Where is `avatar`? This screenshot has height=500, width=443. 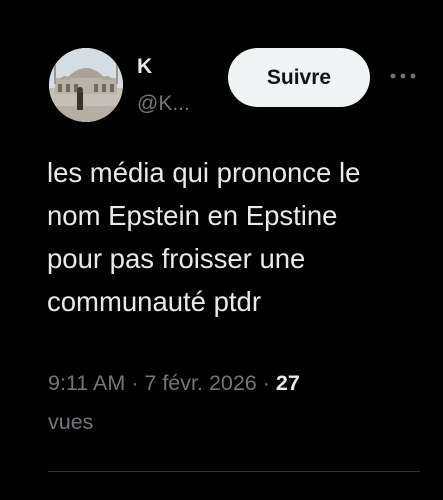
avatar is located at coordinates (86, 85).